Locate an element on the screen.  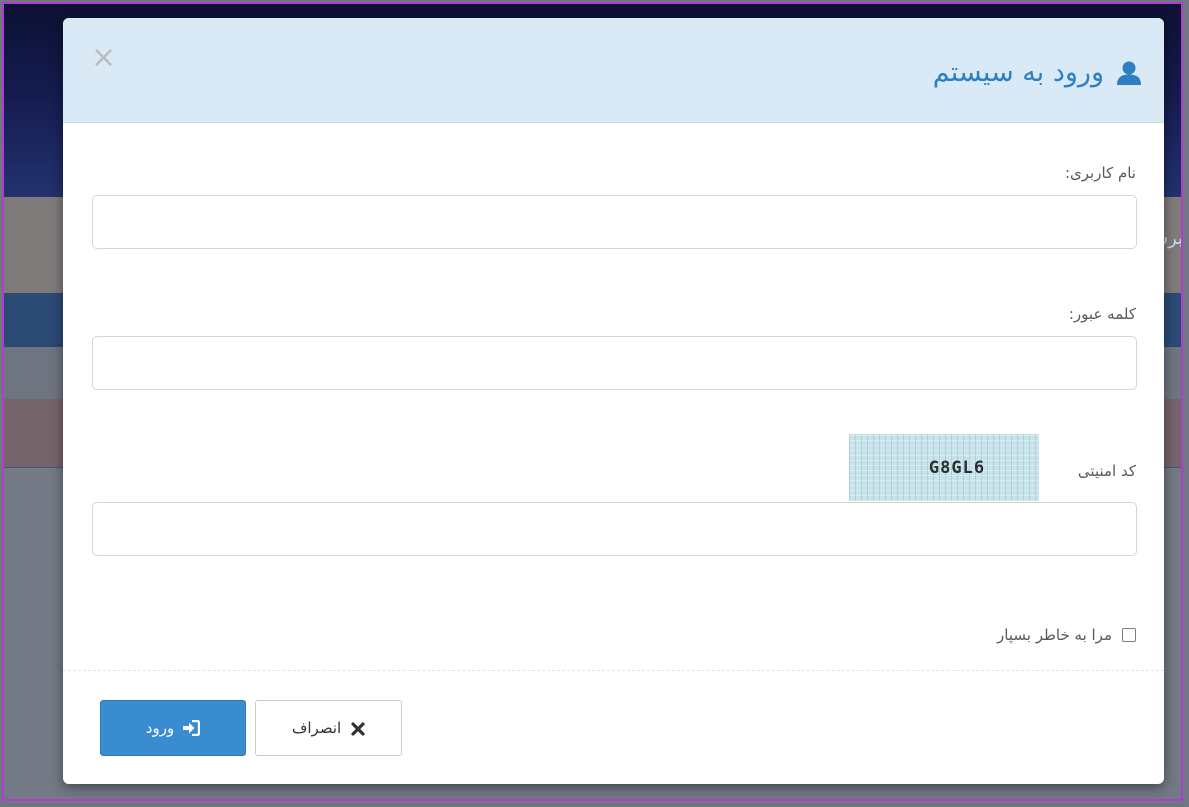
captcha-image: G8GL6 is located at coordinates (944, 467).